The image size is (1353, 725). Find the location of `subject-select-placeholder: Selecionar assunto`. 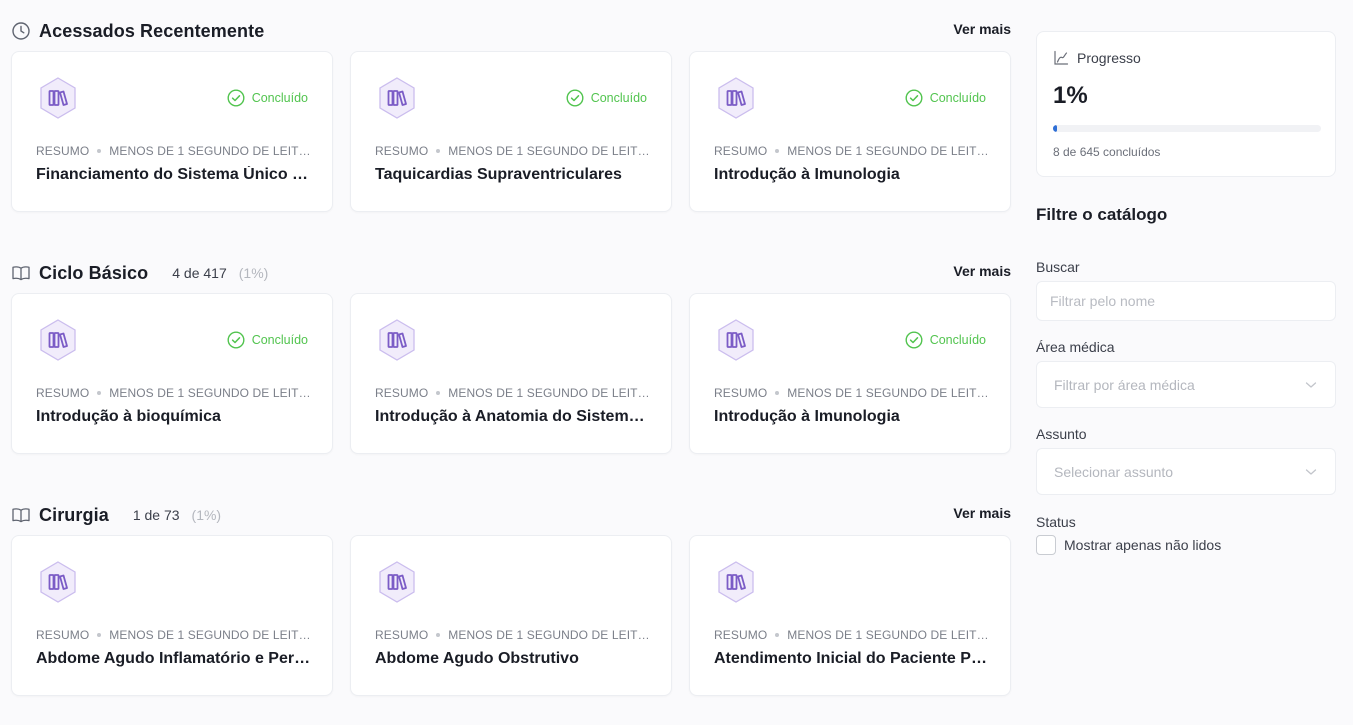

subject-select-placeholder: Selecionar assunto is located at coordinates (1114, 471).